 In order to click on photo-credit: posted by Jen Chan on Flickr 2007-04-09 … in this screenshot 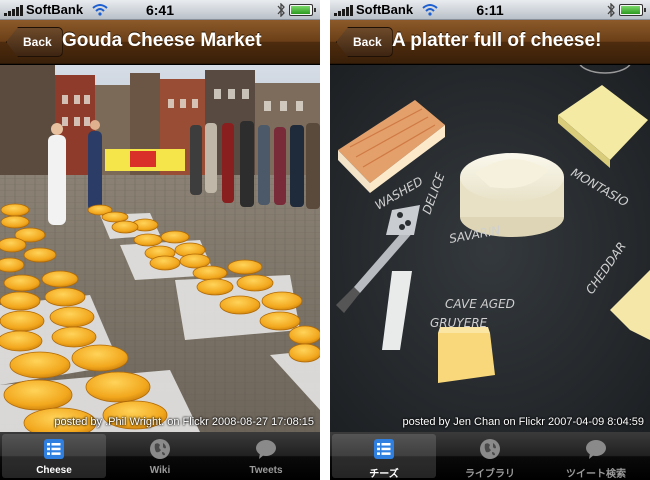, I will do `click(523, 422)`.